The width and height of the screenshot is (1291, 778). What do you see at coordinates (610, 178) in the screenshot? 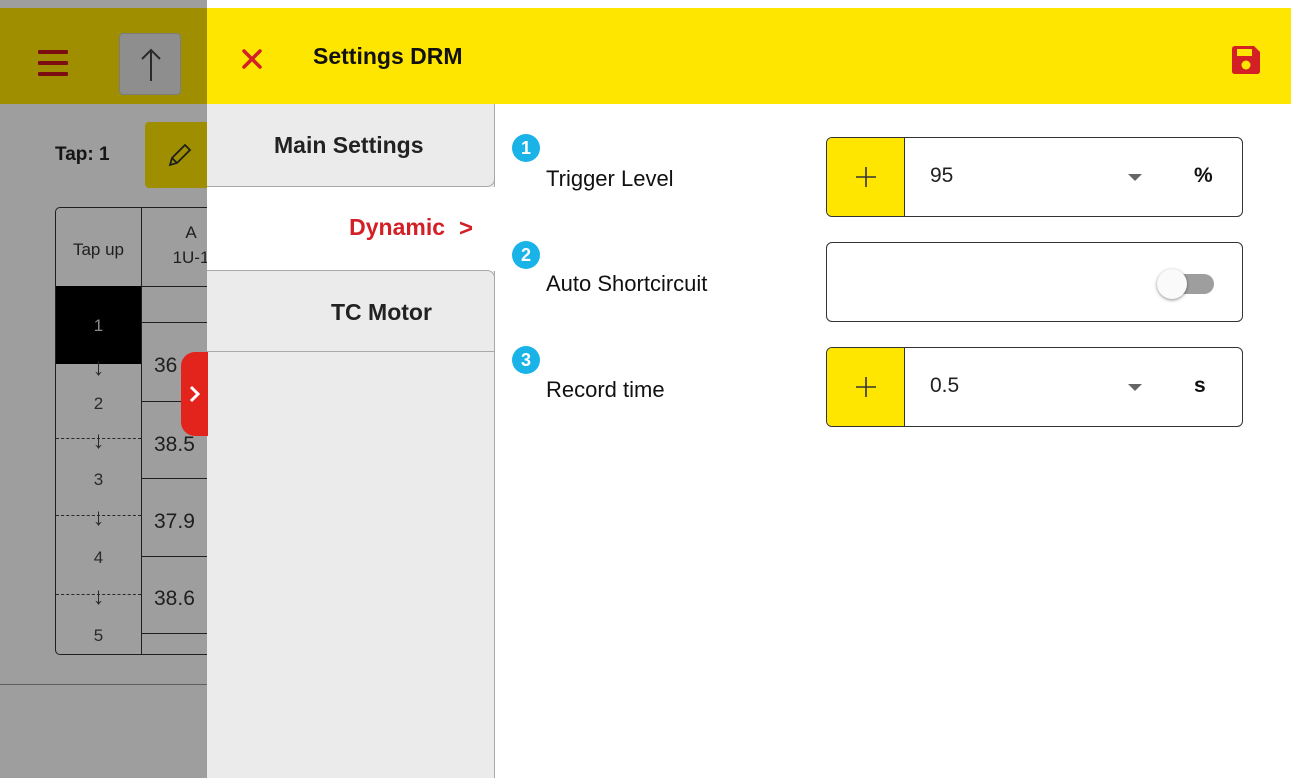
I see `trigger-level-label: Trigger Level` at bounding box center [610, 178].